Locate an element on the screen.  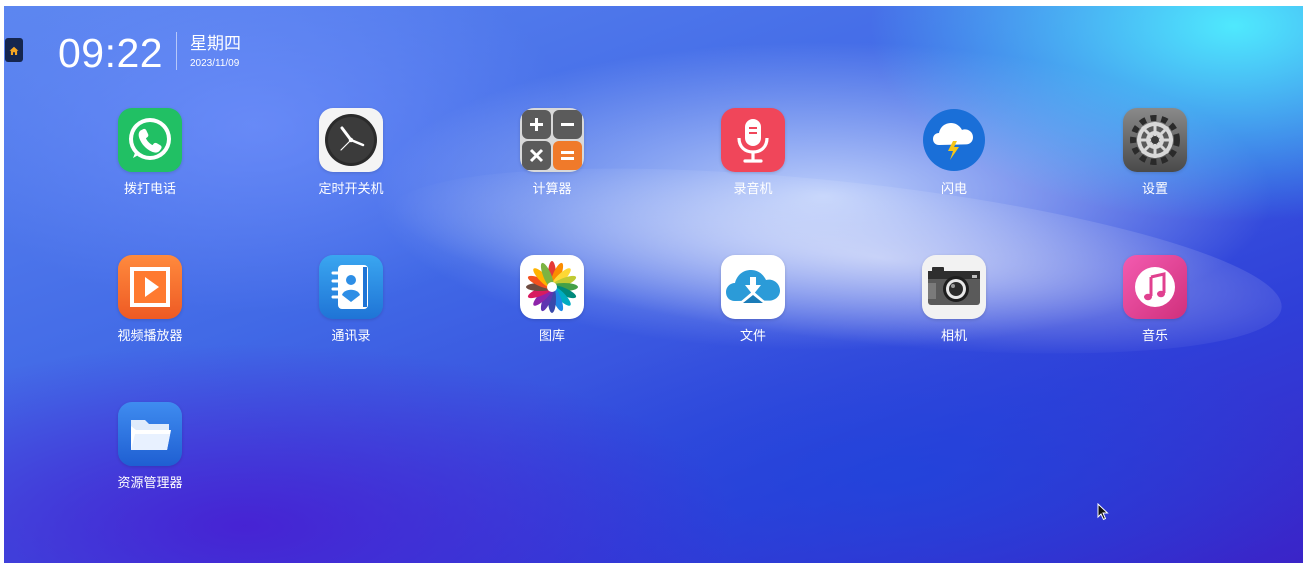
app-phone: 拨打电话 is located at coordinates (150, 158).